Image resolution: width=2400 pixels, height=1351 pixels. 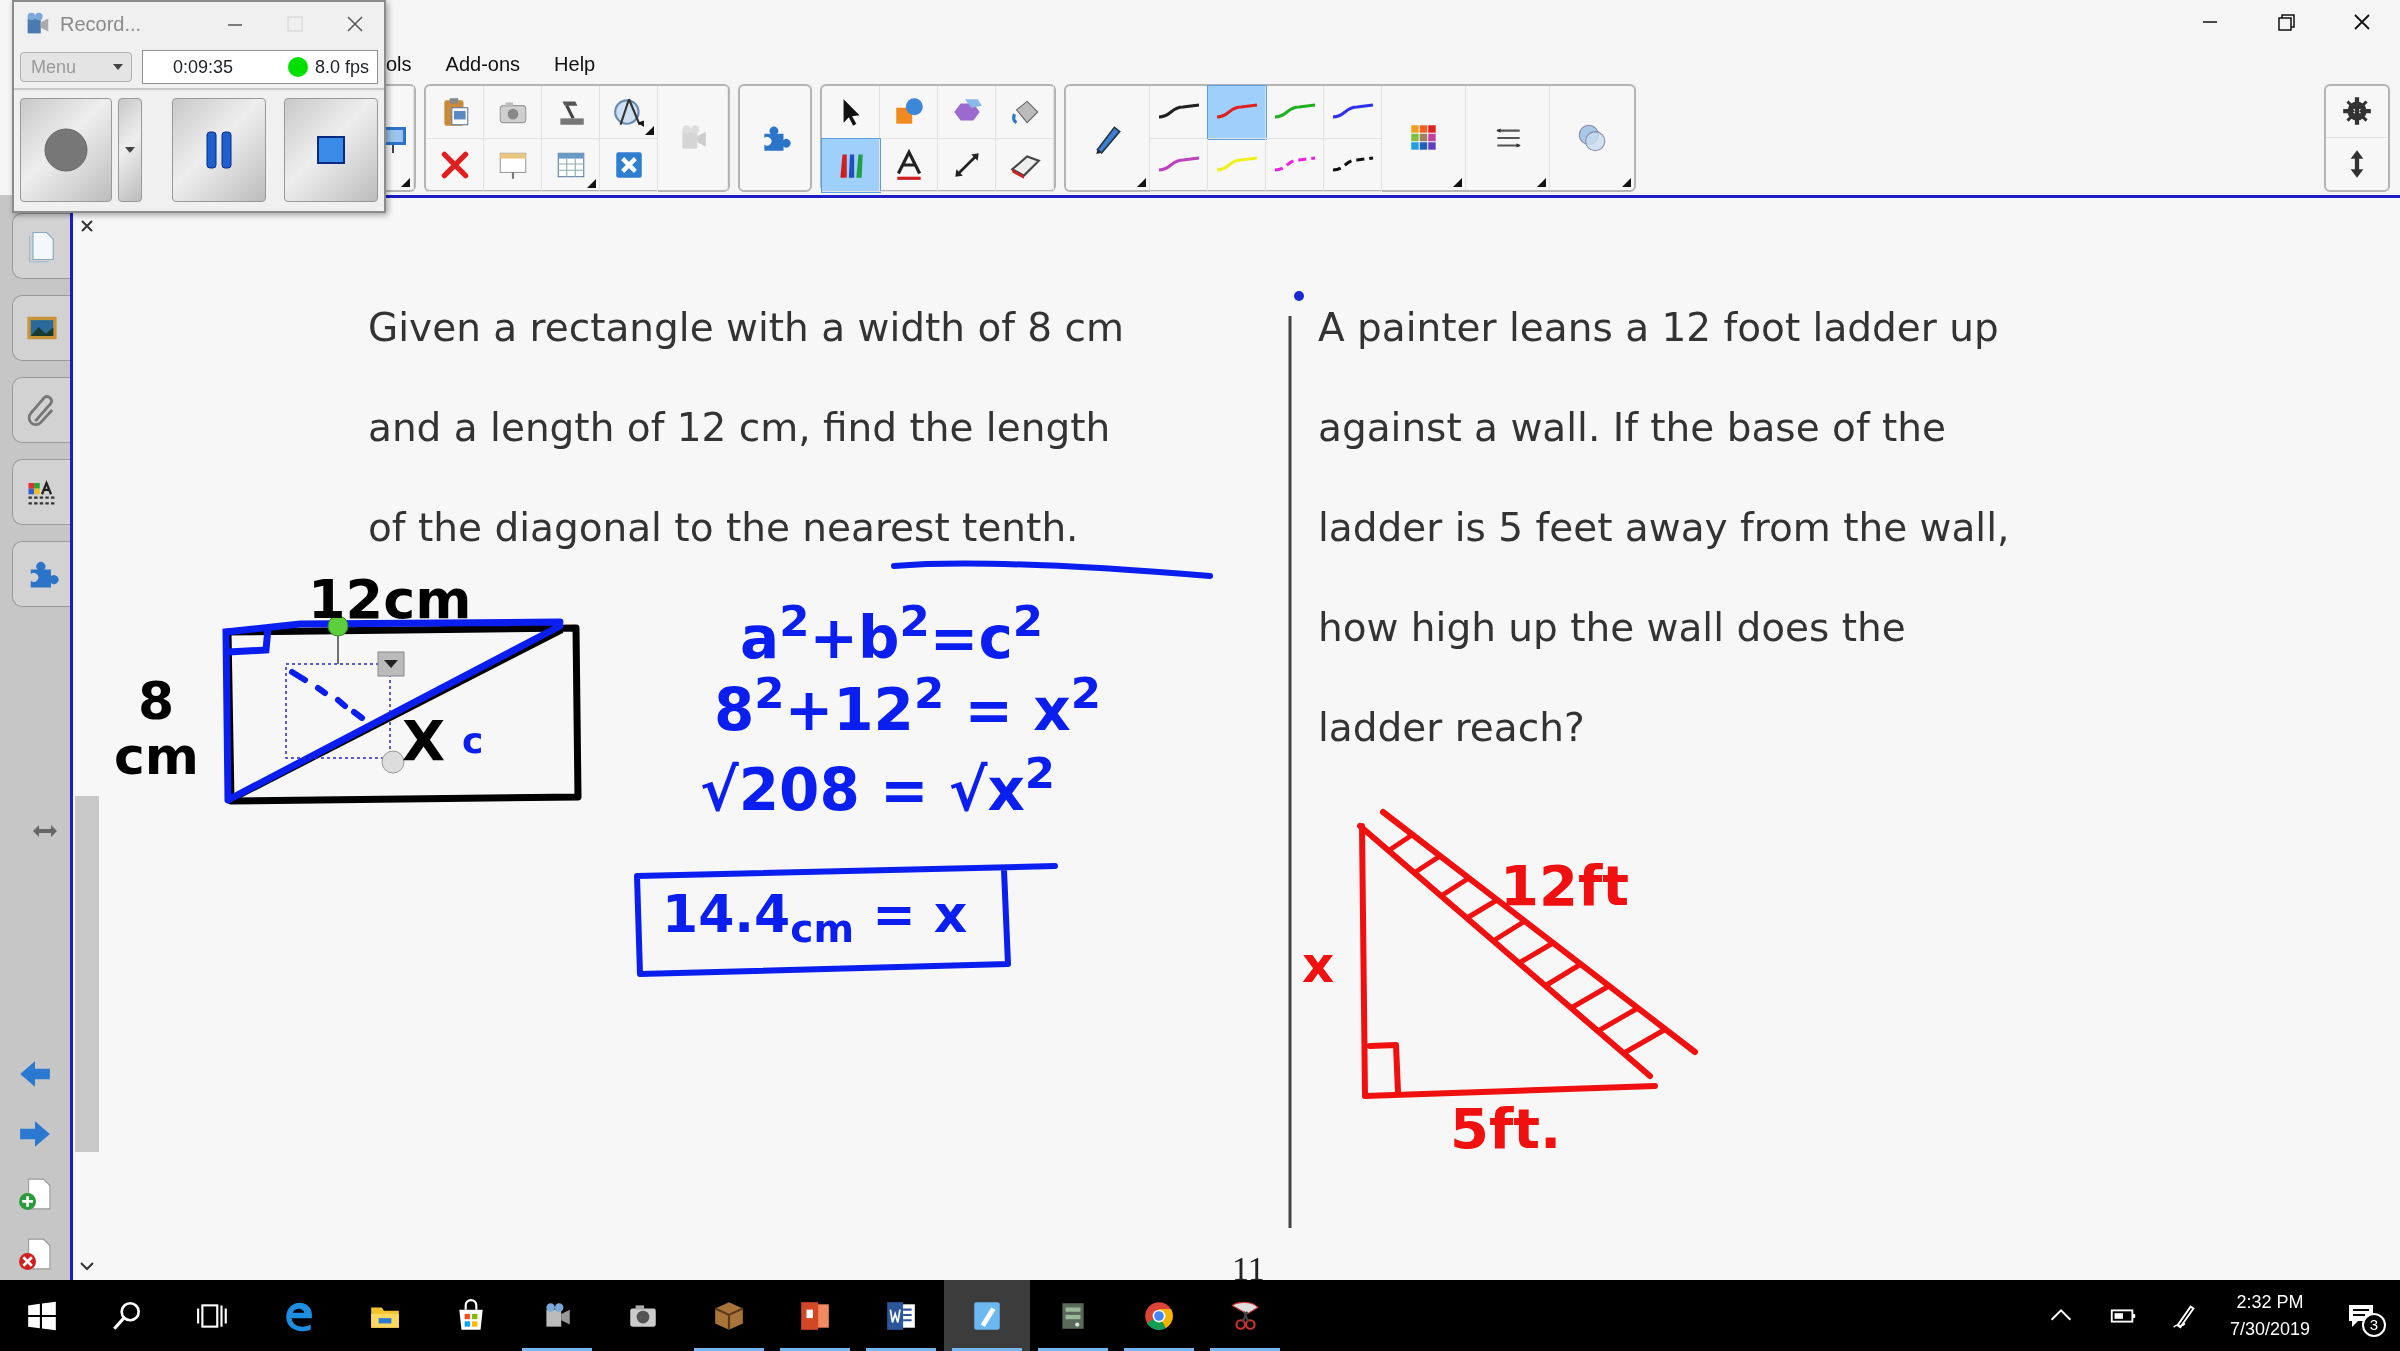 What do you see at coordinates (2374, 1325) in the screenshot?
I see `notification-count: 3` at bounding box center [2374, 1325].